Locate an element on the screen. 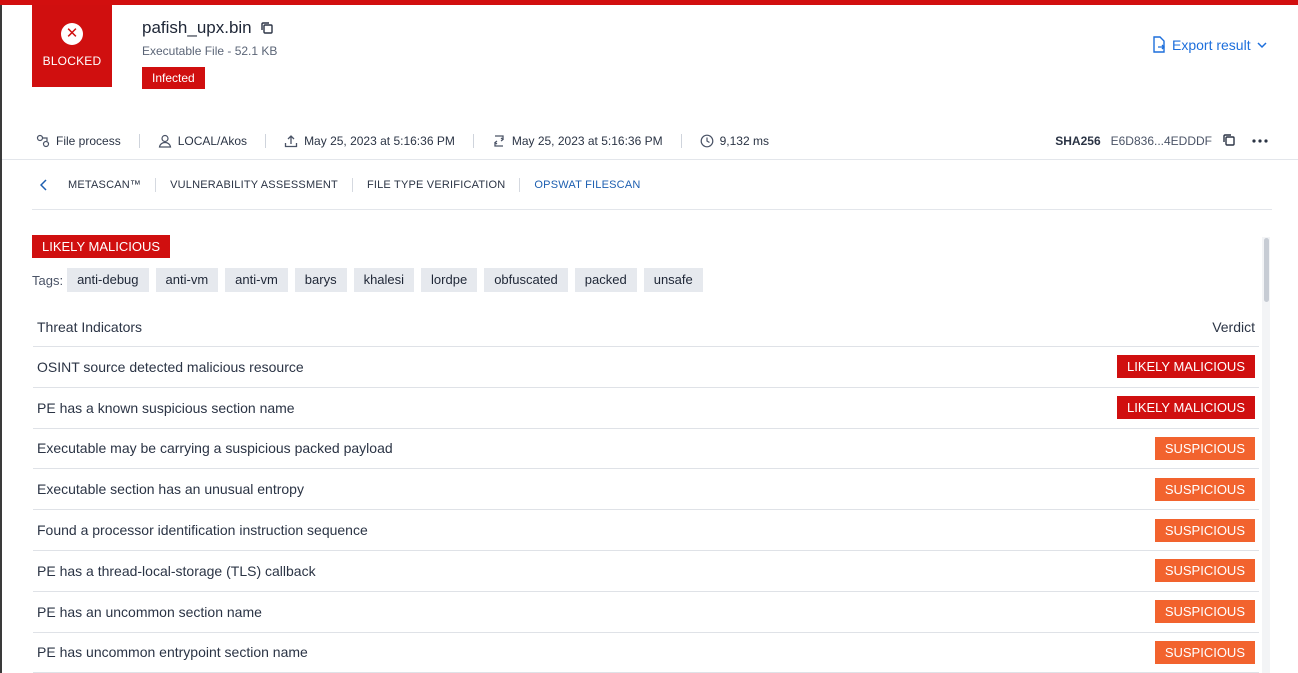 Image resolution: width=1298 pixels, height=673 pixels. top-accent-bar is located at coordinates (649, 2).